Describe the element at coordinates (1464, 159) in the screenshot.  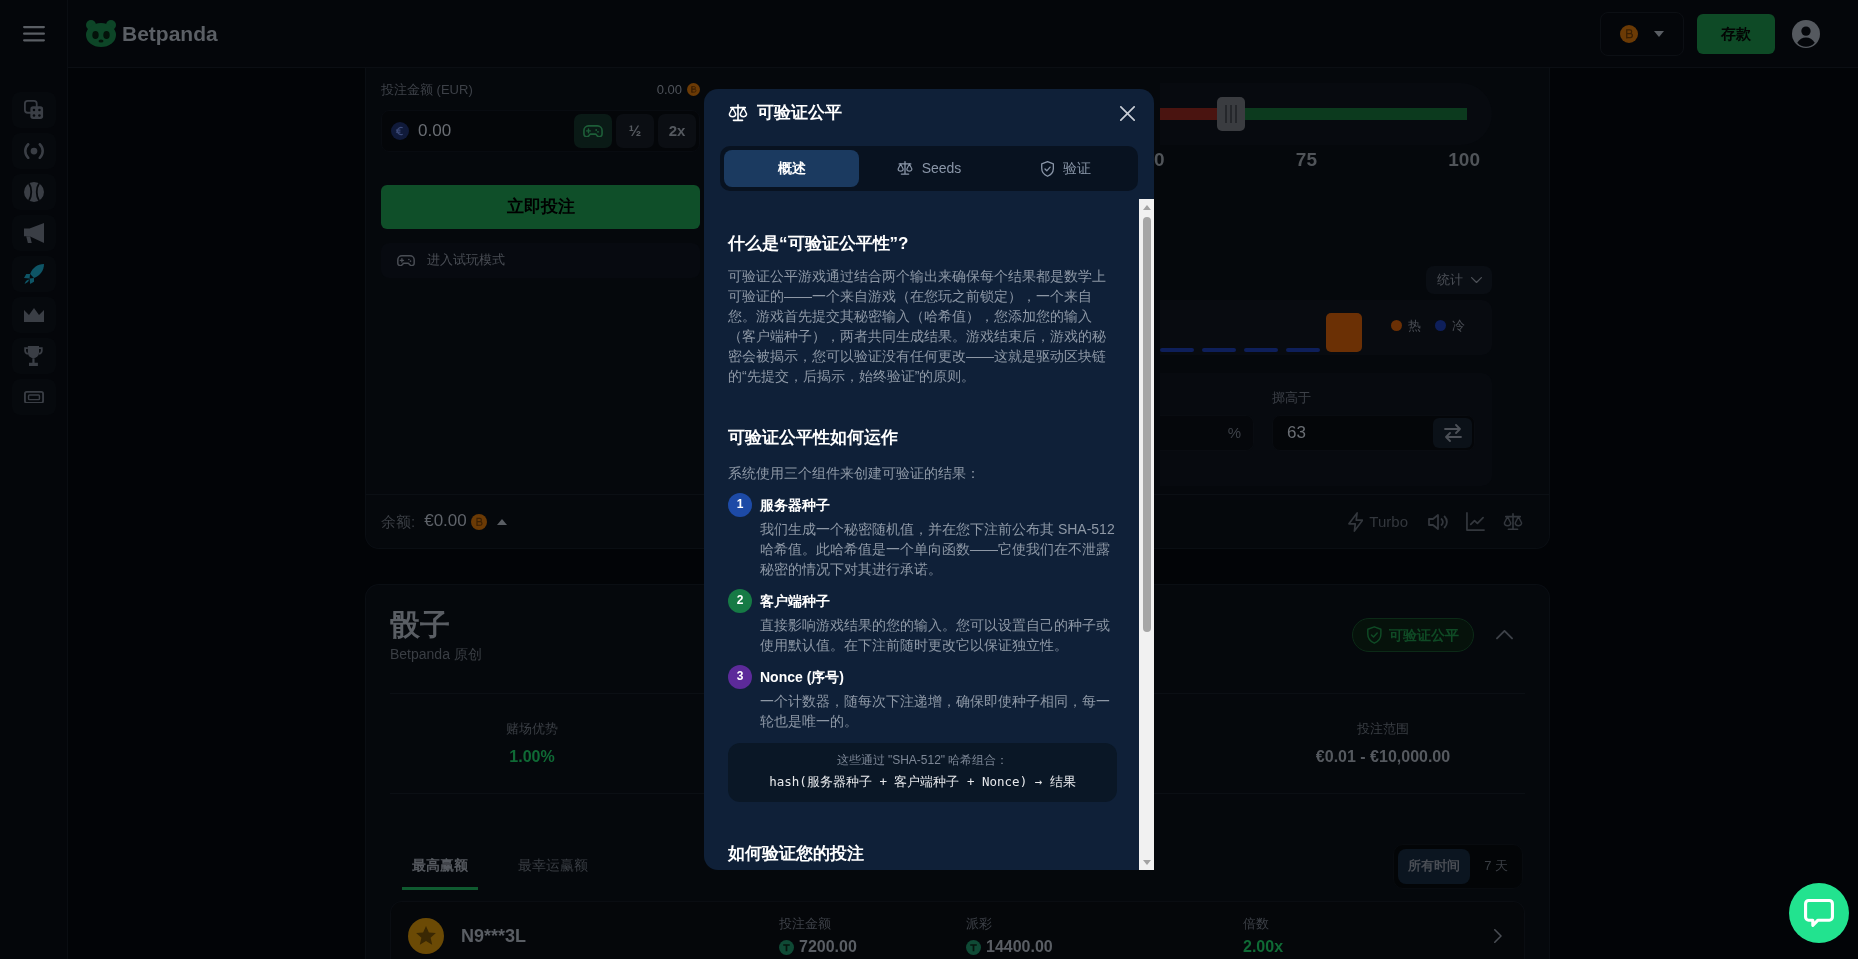
I see `slider-tick-label: 100` at that location.